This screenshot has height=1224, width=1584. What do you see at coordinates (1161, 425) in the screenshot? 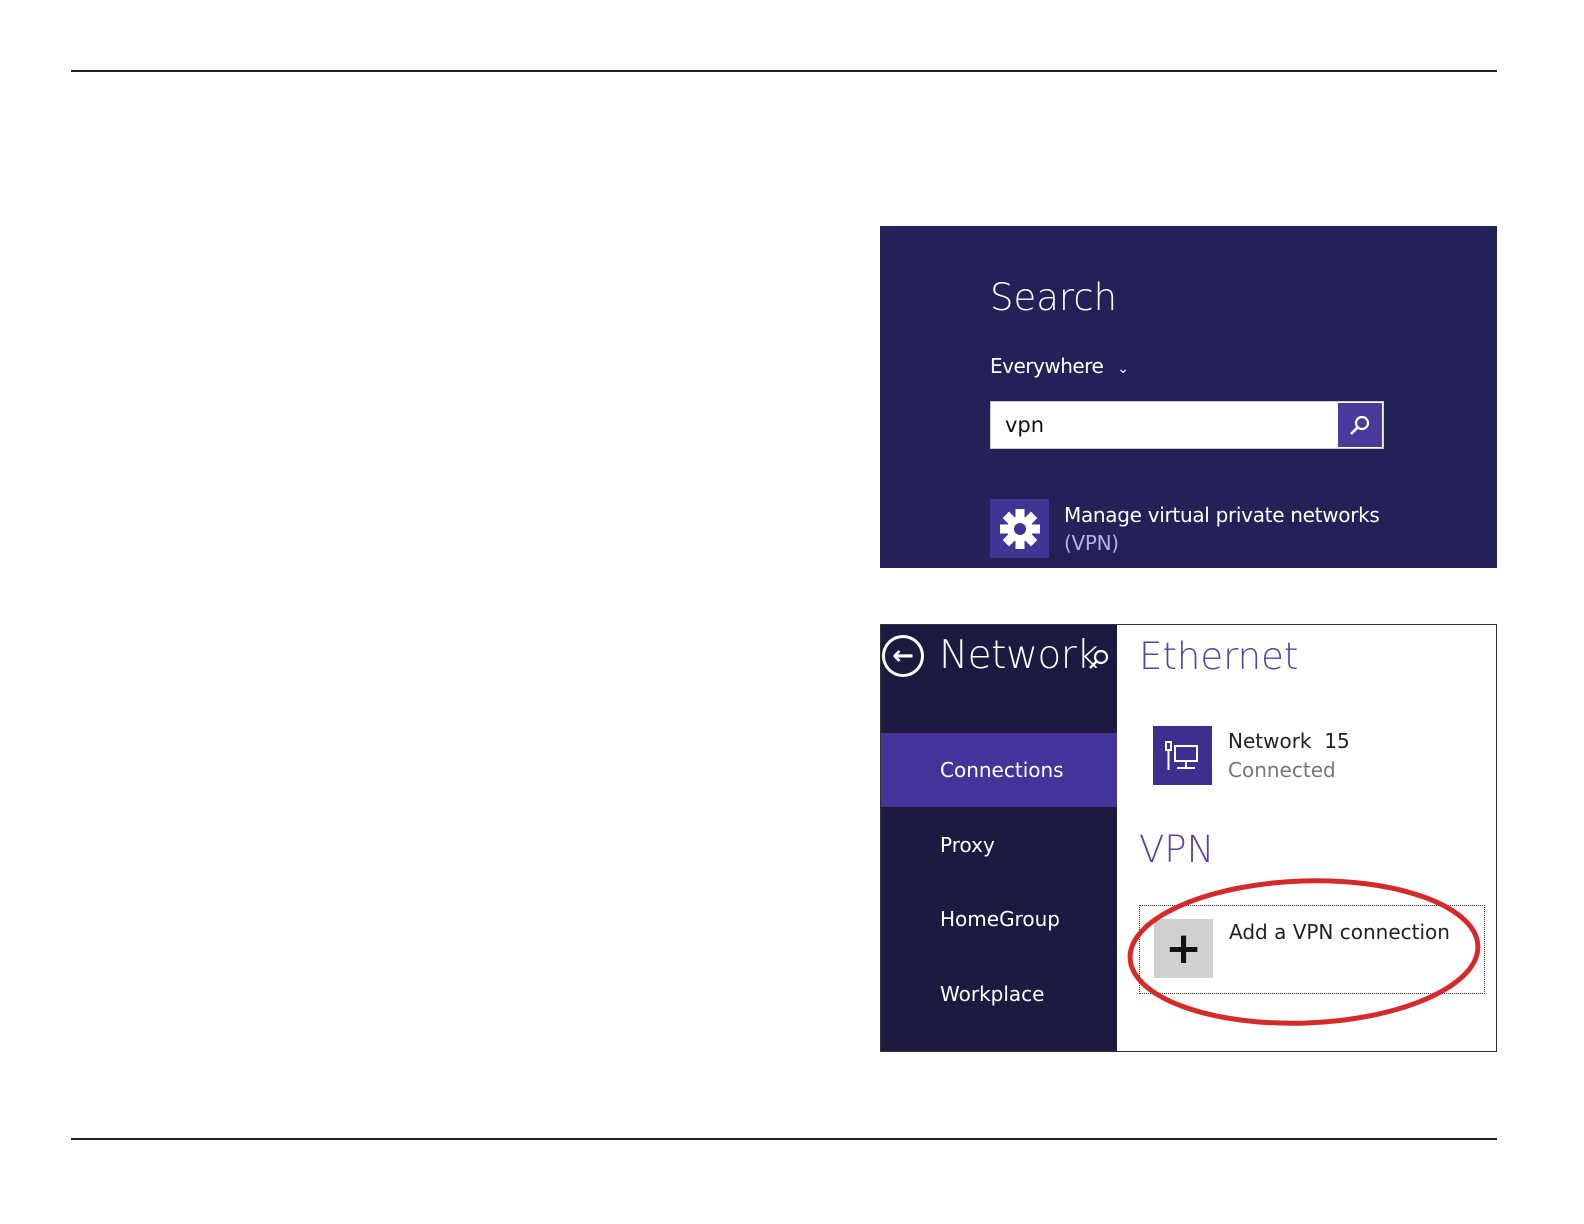
I see `search-input` at bounding box center [1161, 425].